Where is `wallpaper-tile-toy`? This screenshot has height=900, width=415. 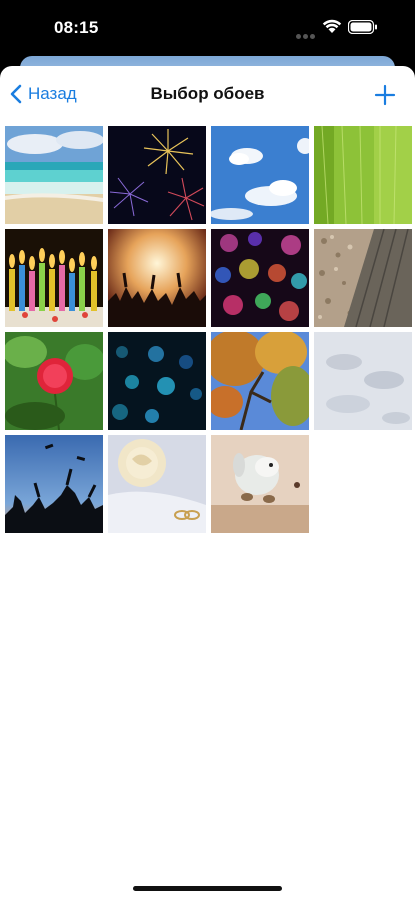 wallpaper-tile-toy is located at coordinates (260, 484).